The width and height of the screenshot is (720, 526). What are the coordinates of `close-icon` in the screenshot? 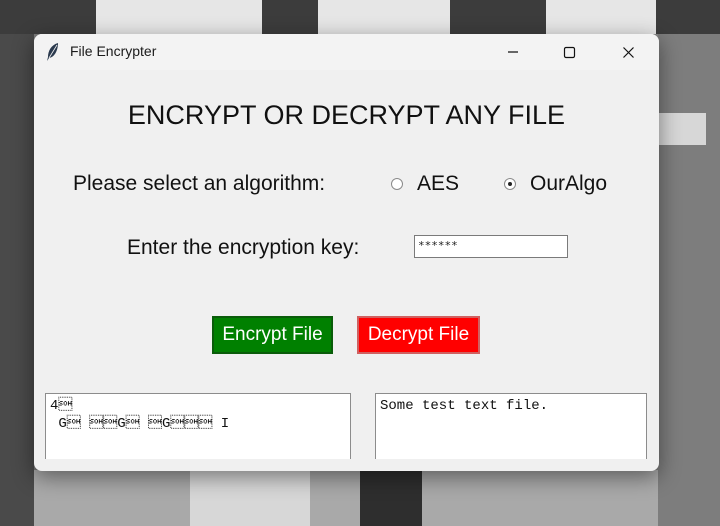 It's located at (628, 52).